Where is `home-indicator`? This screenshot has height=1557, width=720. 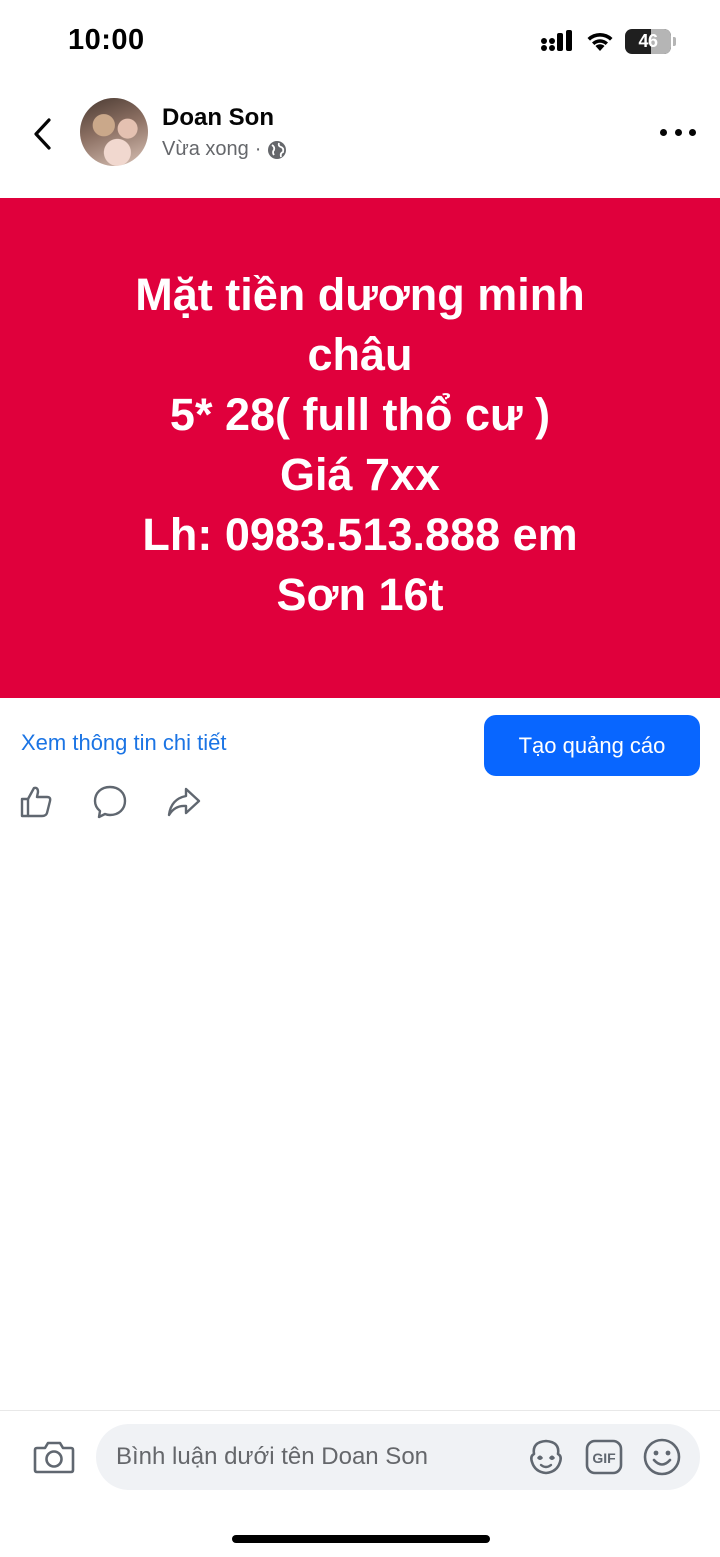 home-indicator is located at coordinates (361, 1539).